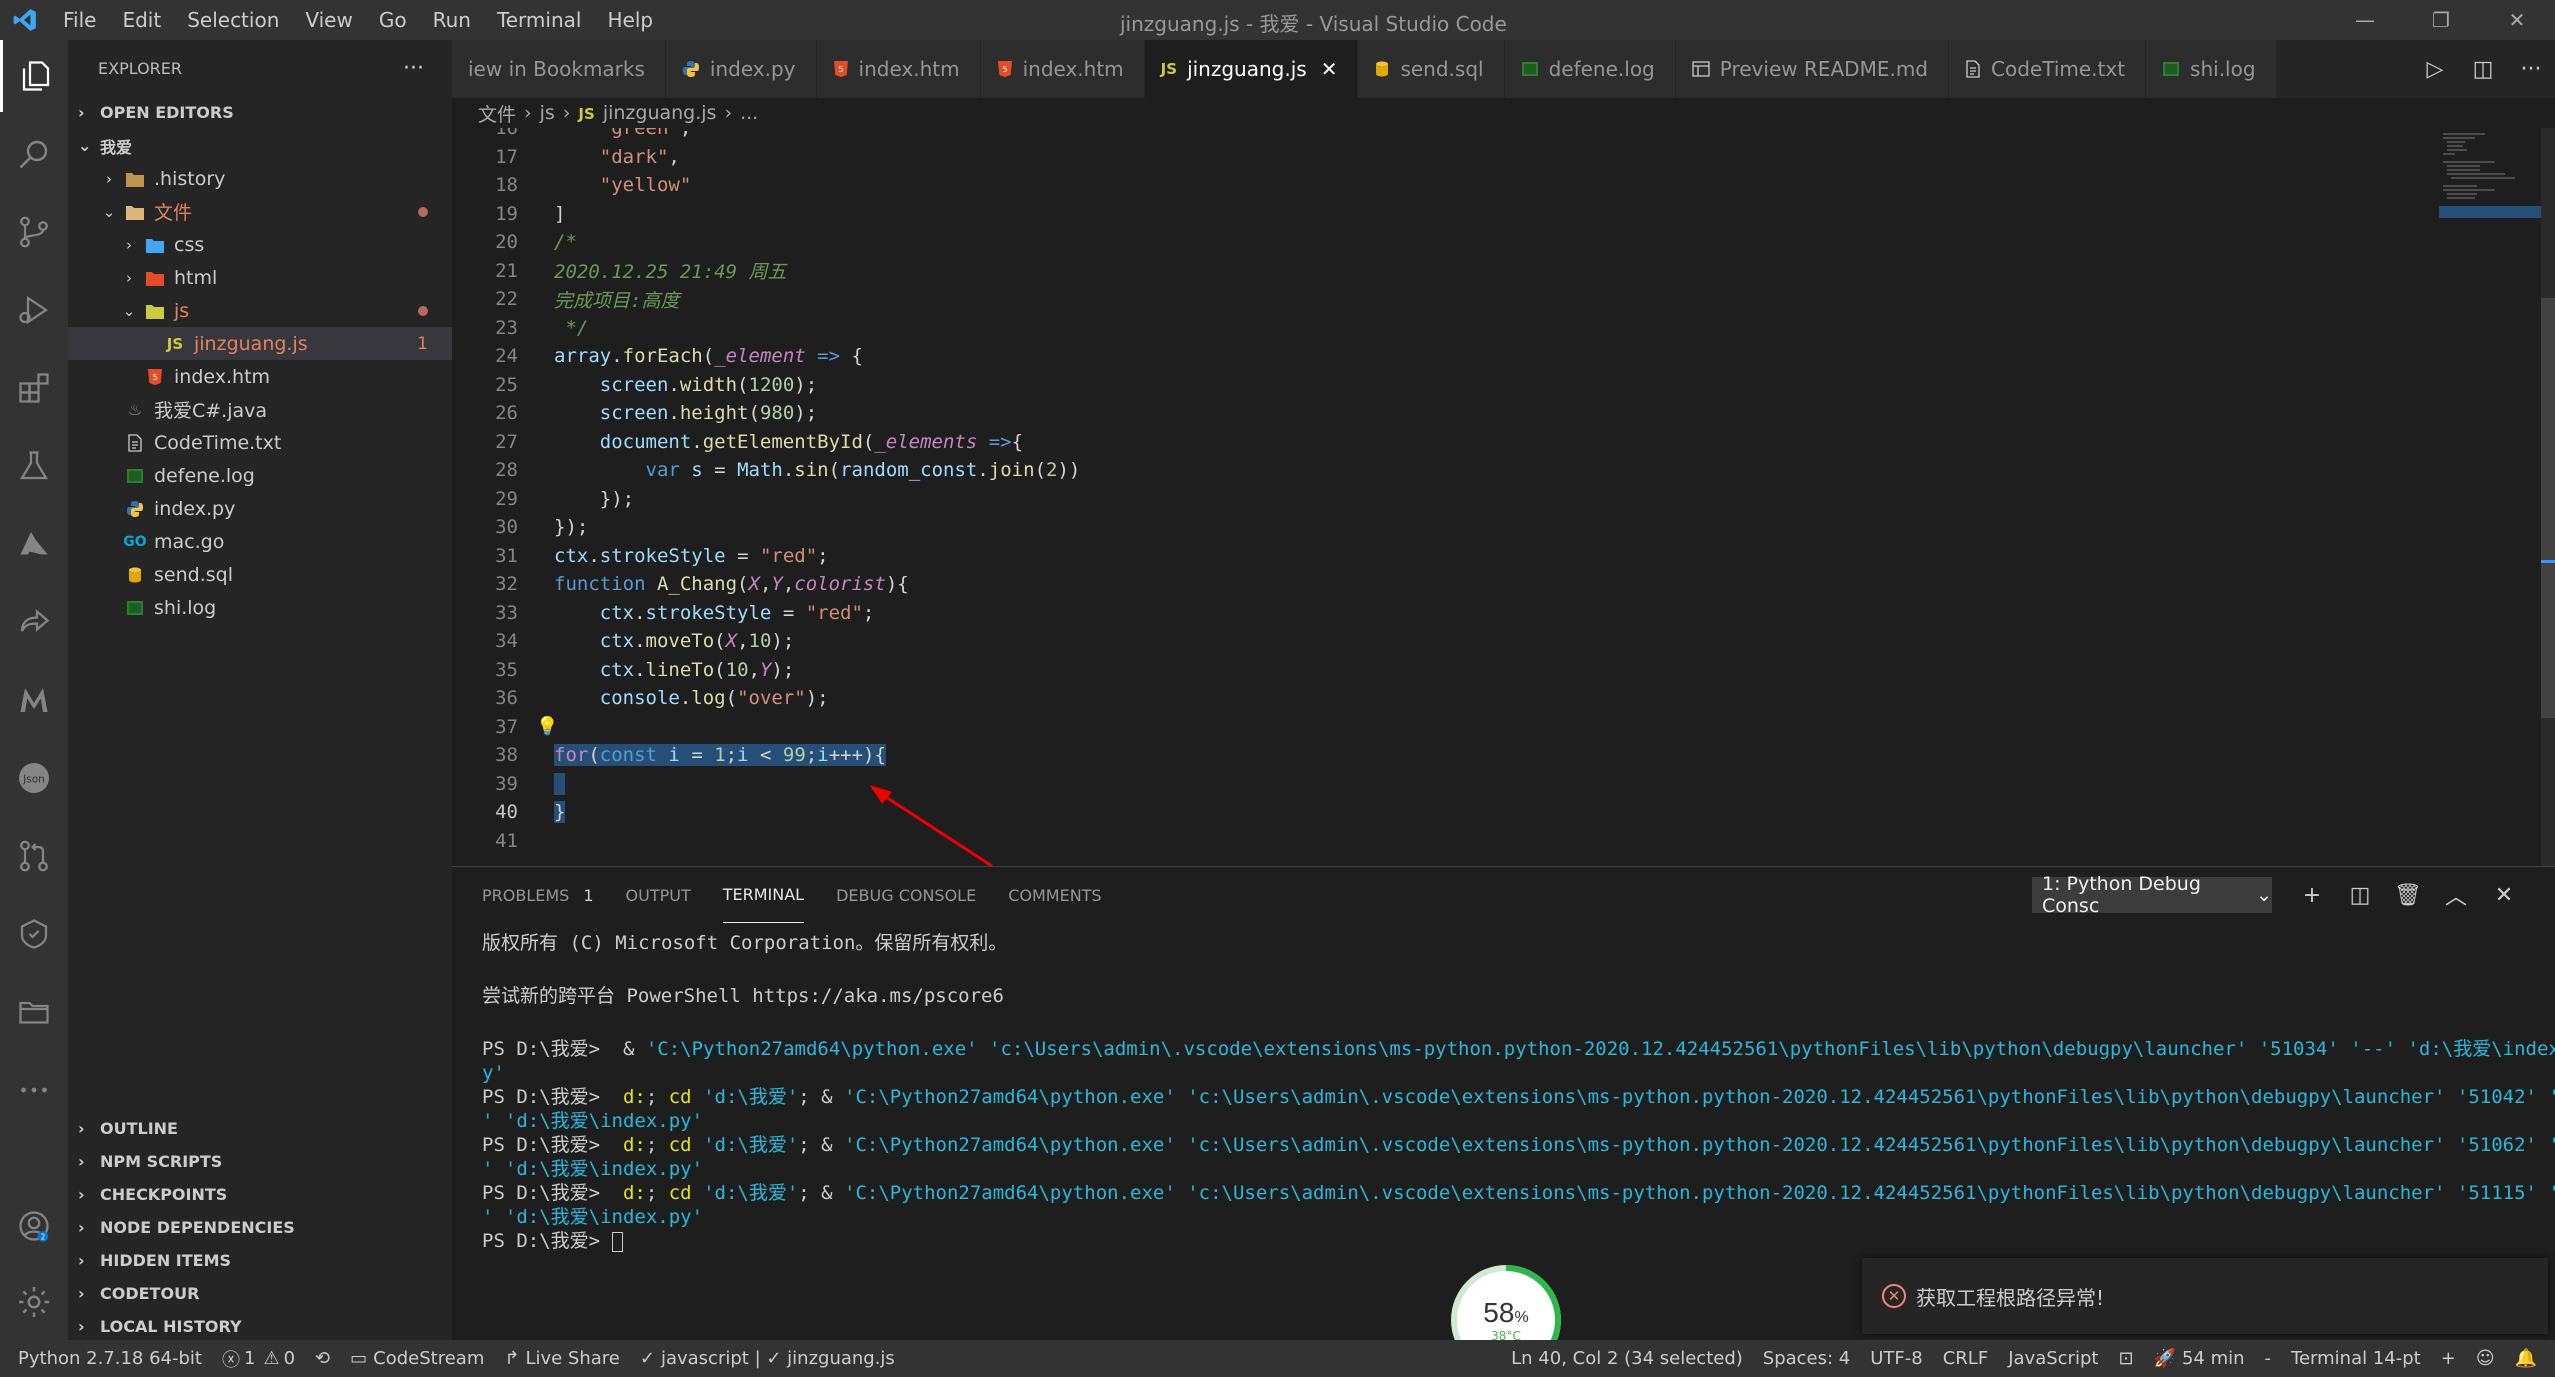  I want to click on more-icon, so click(34, 1090).